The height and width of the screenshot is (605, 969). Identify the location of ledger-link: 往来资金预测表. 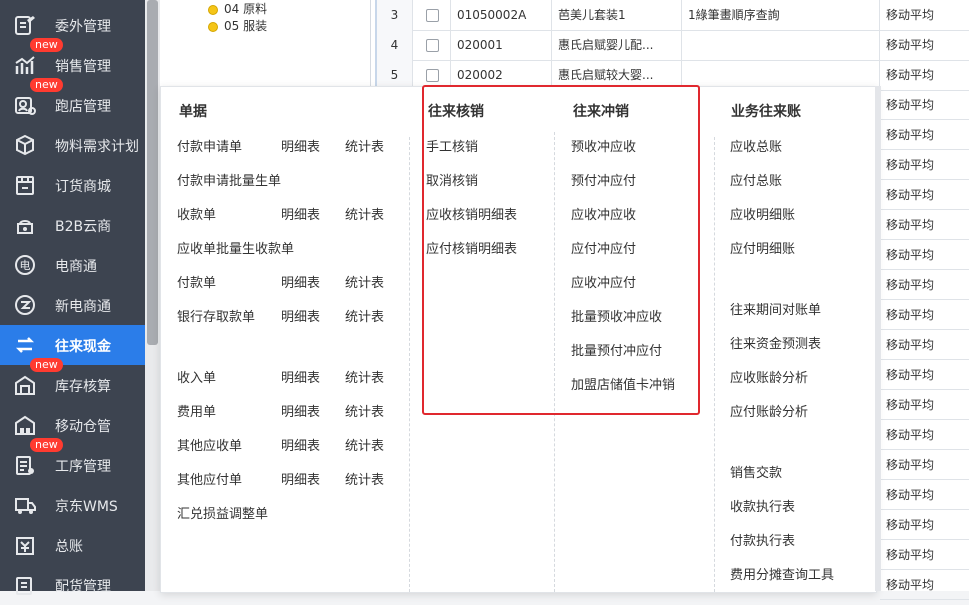
(775, 342).